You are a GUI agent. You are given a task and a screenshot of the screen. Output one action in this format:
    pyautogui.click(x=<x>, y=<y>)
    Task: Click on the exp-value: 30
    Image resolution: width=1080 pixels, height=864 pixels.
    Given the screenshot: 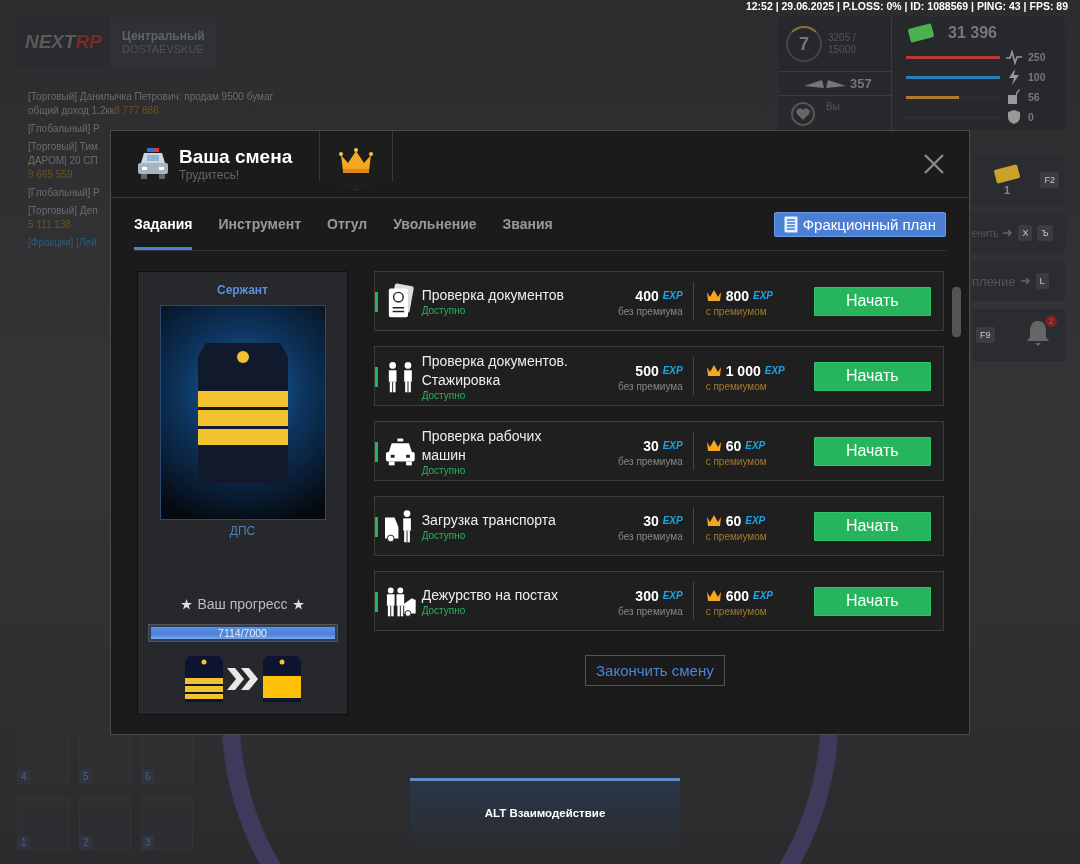 What is the action you would take?
    pyautogui.click(x=651, y=445)
    